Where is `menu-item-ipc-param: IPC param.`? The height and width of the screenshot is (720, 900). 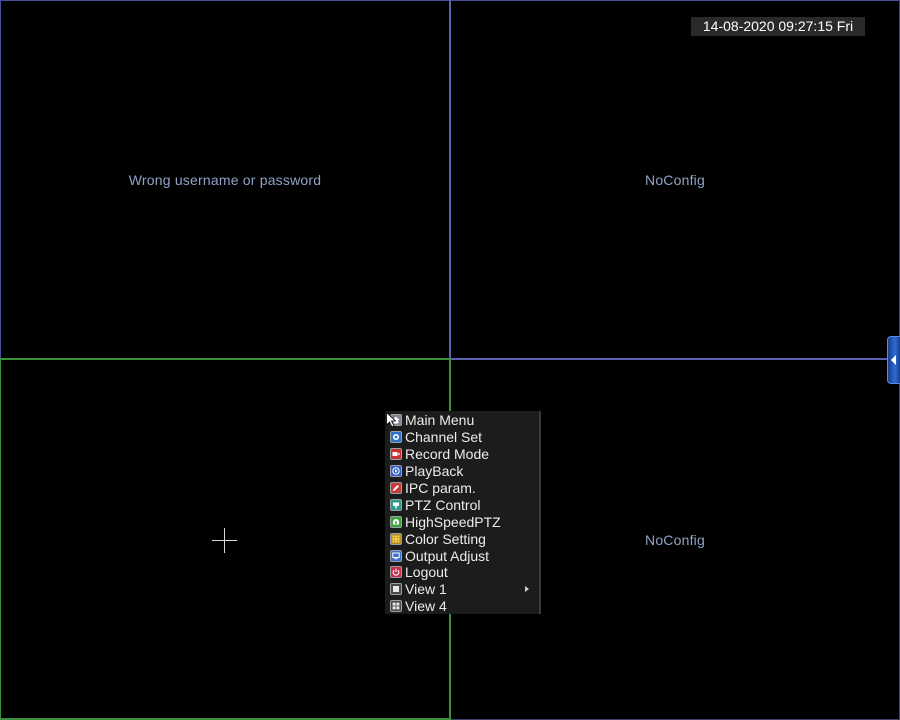 menu-item-ipc-param: IPC param. is located at coordinates (462, 488).